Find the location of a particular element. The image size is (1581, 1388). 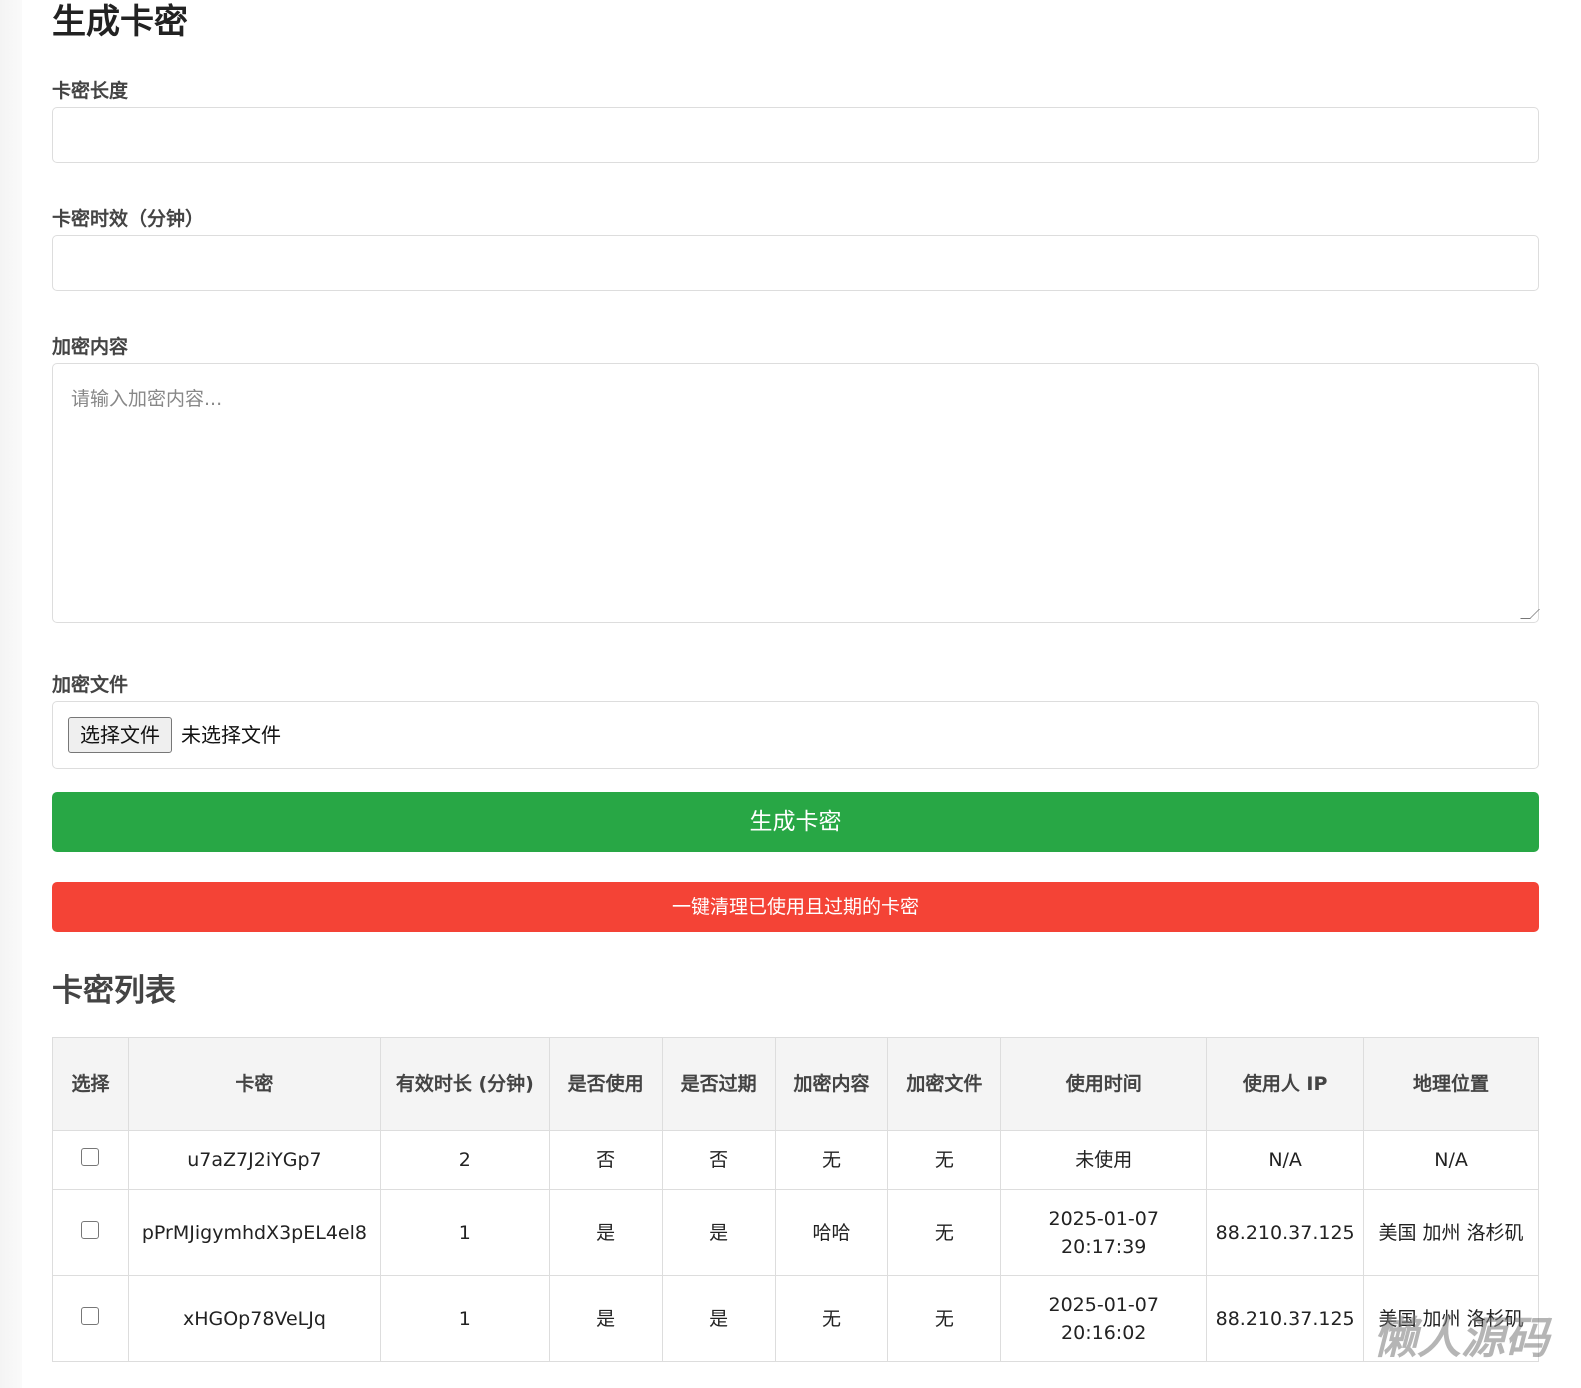

choose-file-button: 选择文件 is located at coordinates (120, 735).